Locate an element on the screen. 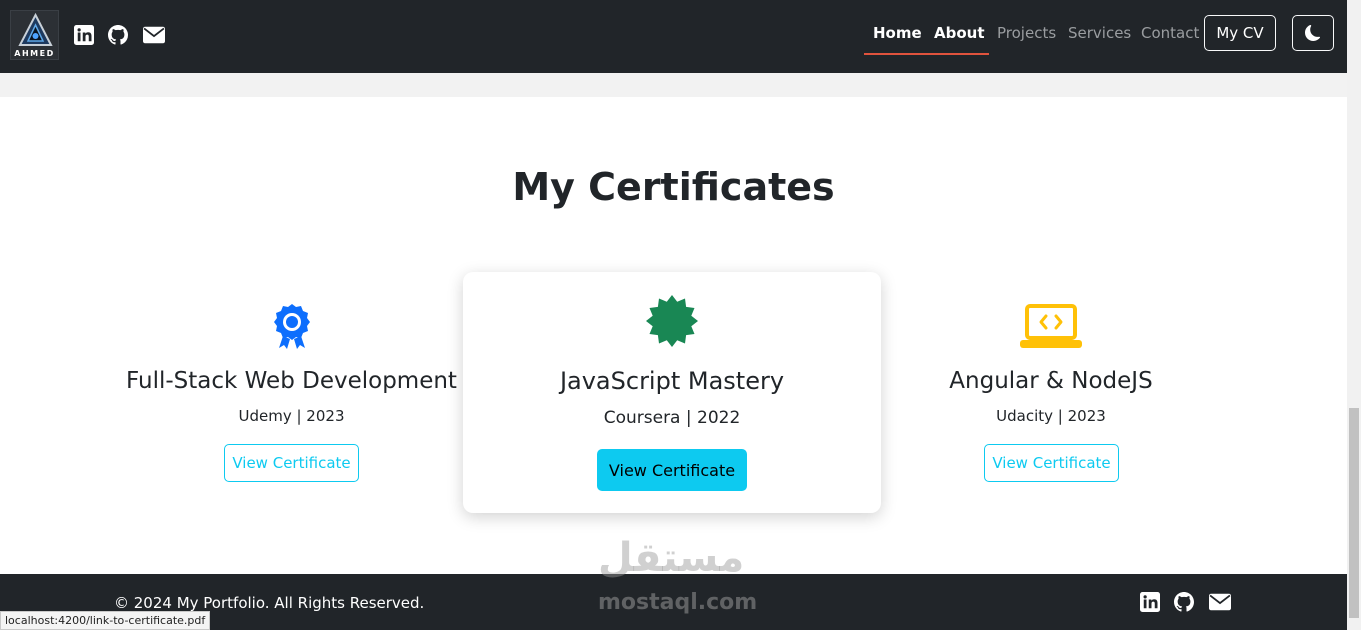 The width and height of the screenshot is (1361, 630). brand-logo: AHMED is located at coordinates (34, 35).